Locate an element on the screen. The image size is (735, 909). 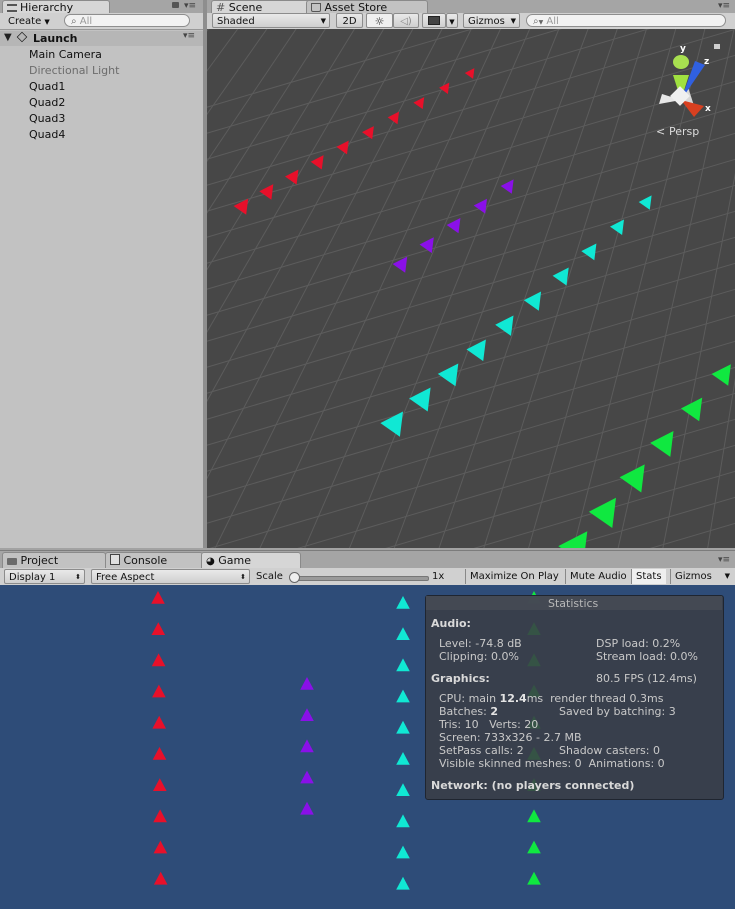
batches-value: 2 is located at coordinates (494, 711).